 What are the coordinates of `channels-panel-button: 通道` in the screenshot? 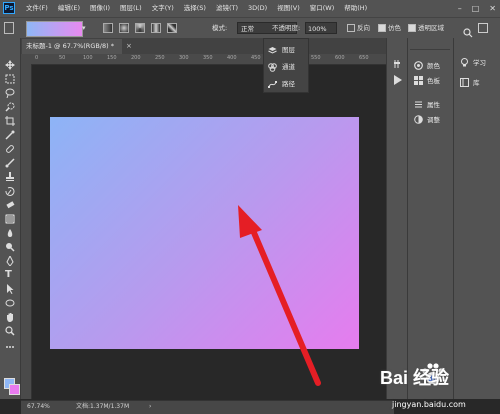 It's located at (281, 66).